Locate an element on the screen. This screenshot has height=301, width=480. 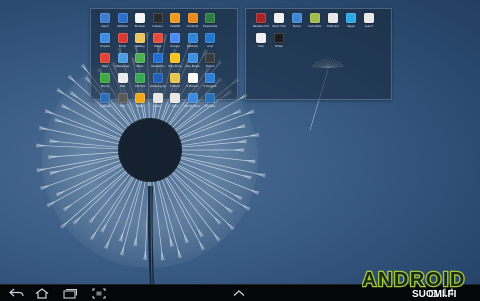
readers-hub-icon is located at coordinates (261, 18).